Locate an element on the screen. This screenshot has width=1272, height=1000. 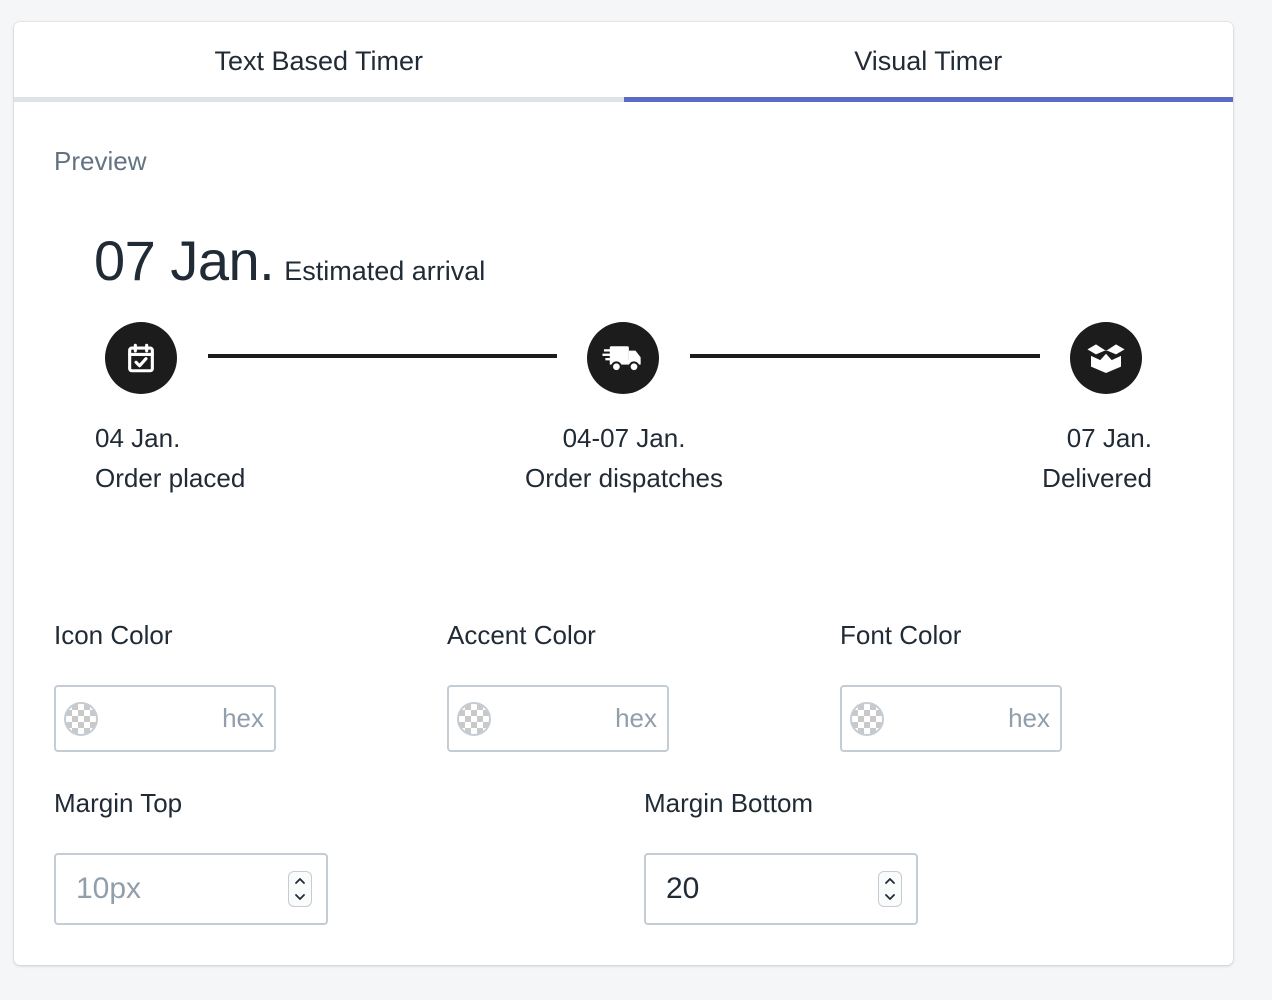
step-order-placed-text: 04 Jan. Order placed is located at coordinates (170, 458).